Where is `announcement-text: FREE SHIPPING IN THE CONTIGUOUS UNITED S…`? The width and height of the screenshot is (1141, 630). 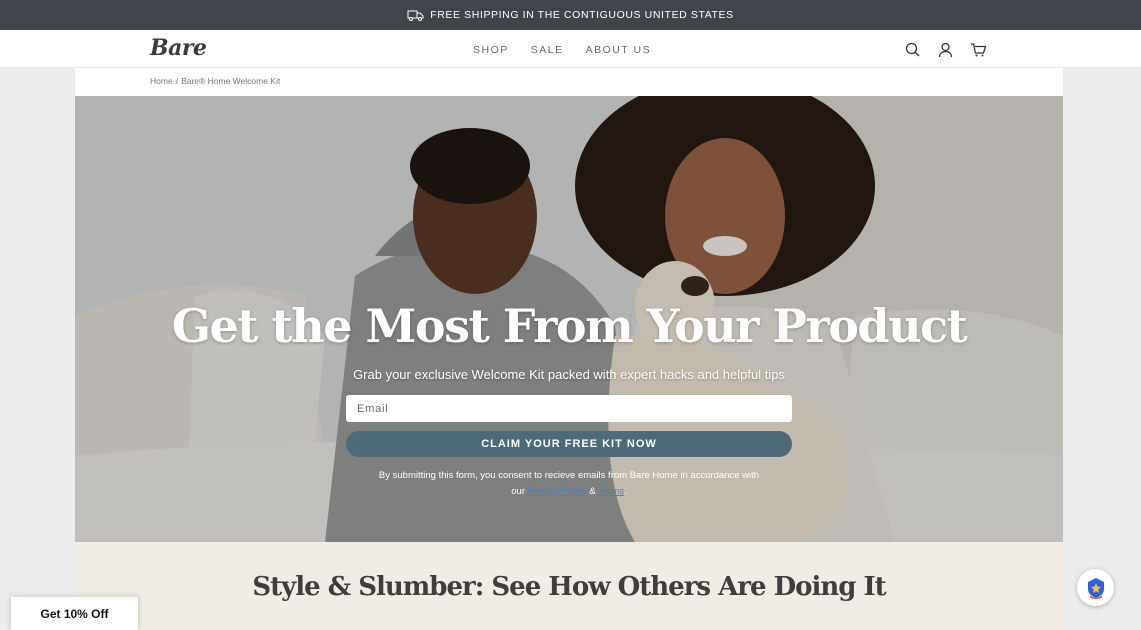 announcement-text: FREE SHIPPING IN THE CONTIGUOUS UNITED S… is located at coordinates (582, 15).